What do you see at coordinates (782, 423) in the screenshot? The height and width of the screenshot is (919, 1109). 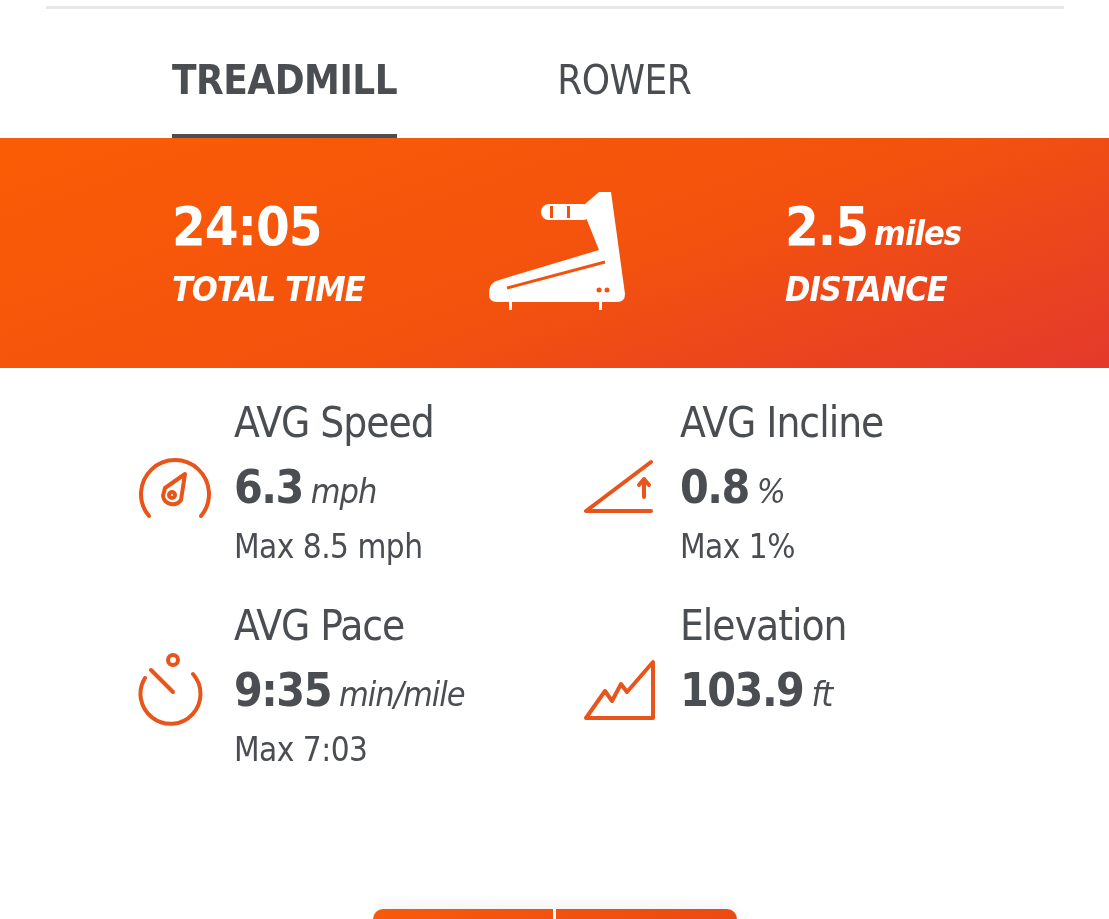 I see `stat-title: AVG Incline` at bounding box center [782, 423].